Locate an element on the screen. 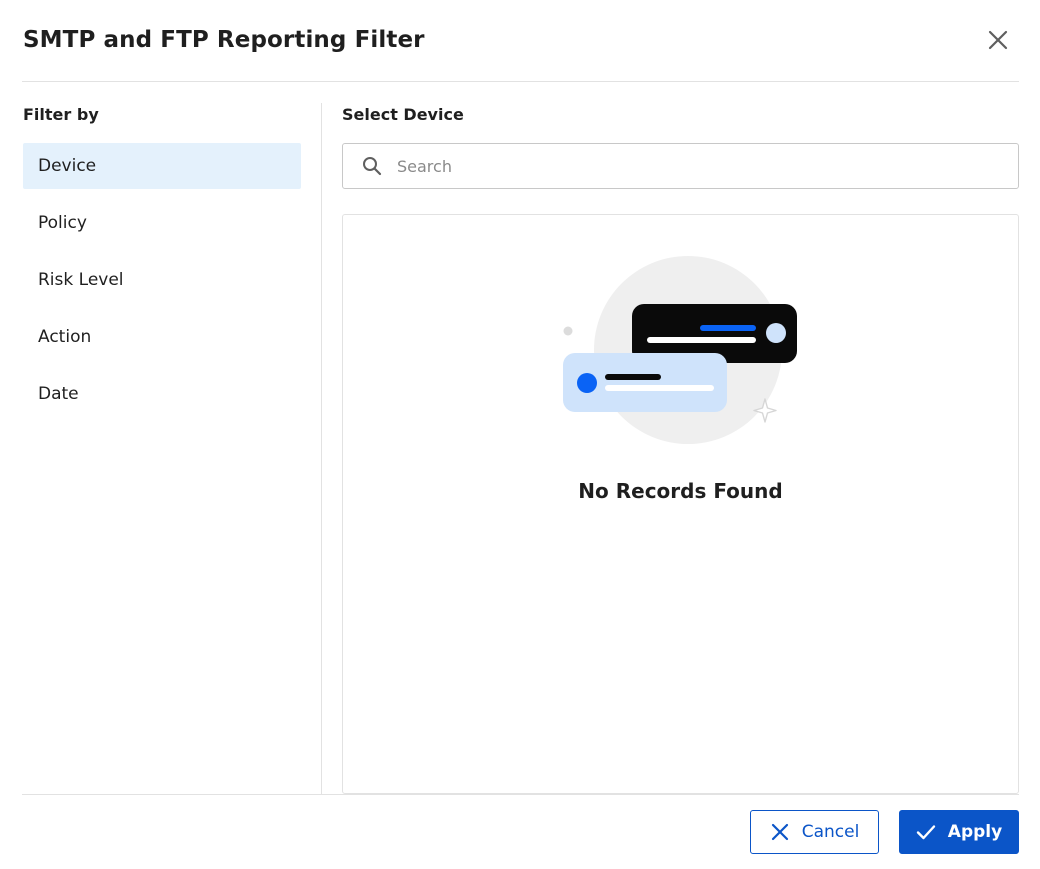 This screenshot has height=869, width=1040. apply-button: Apply is located at coordinates (959, 832).